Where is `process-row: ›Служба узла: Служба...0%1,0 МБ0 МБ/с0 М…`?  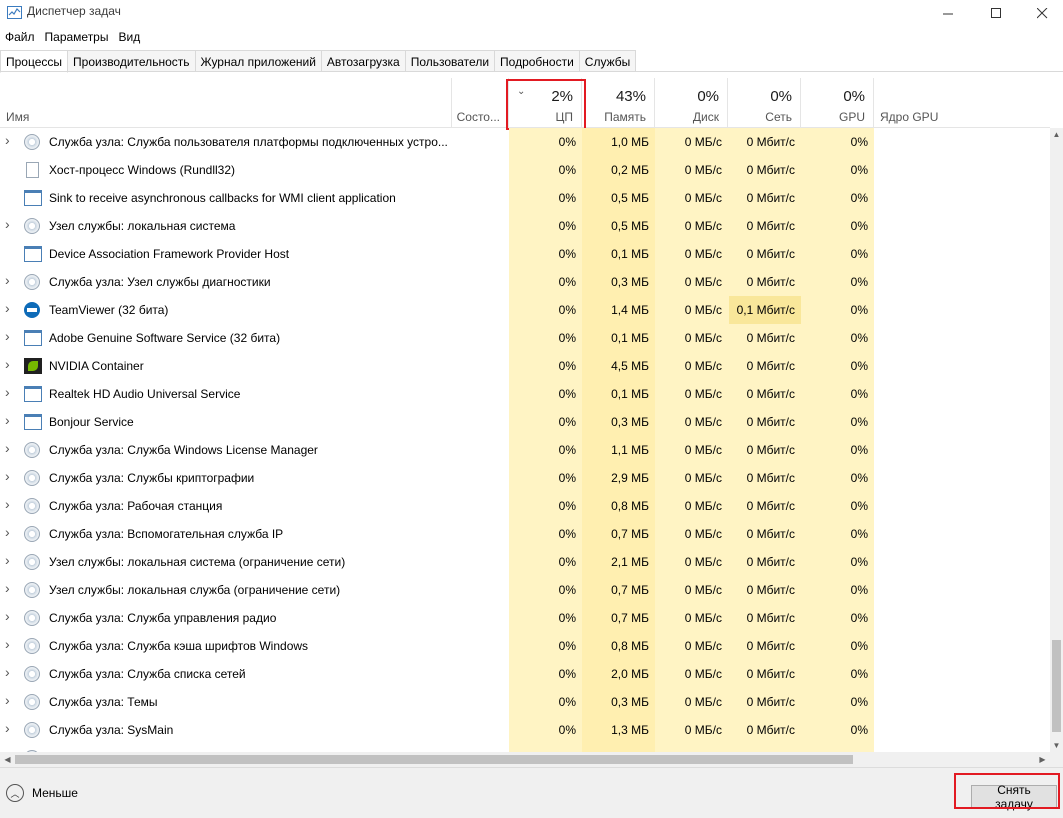 process-row: ›Служба узла: Служба...0%1,0 МБ0 МБ/с0 М… is located at coordinates (525, 748).